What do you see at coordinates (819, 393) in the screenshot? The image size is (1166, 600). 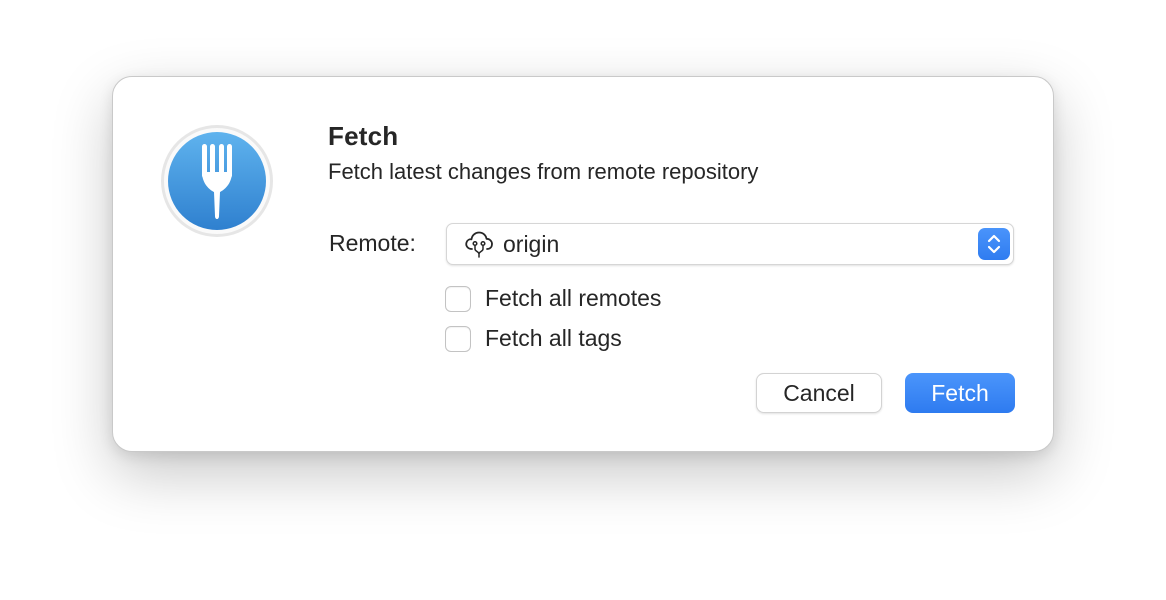 I see `cancel-button: Cancel` at bounding box center [819, 393].